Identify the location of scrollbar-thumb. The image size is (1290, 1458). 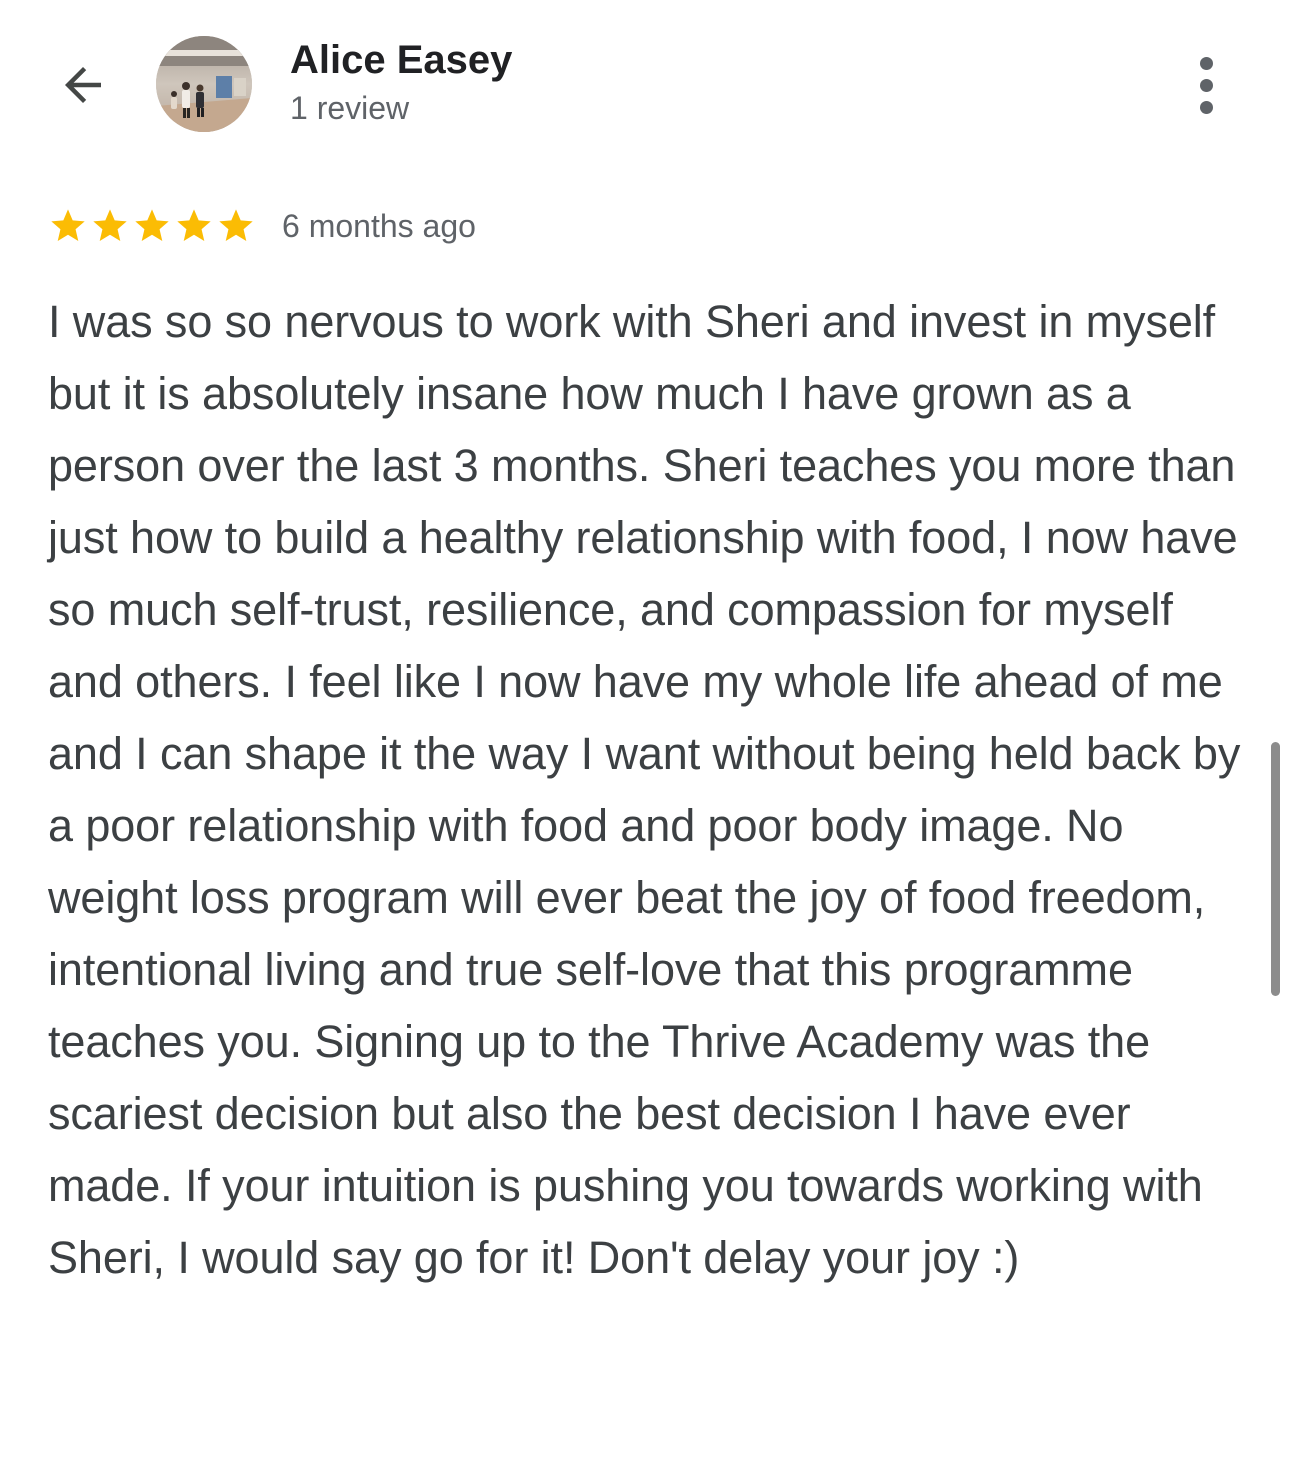
(1275, 869).